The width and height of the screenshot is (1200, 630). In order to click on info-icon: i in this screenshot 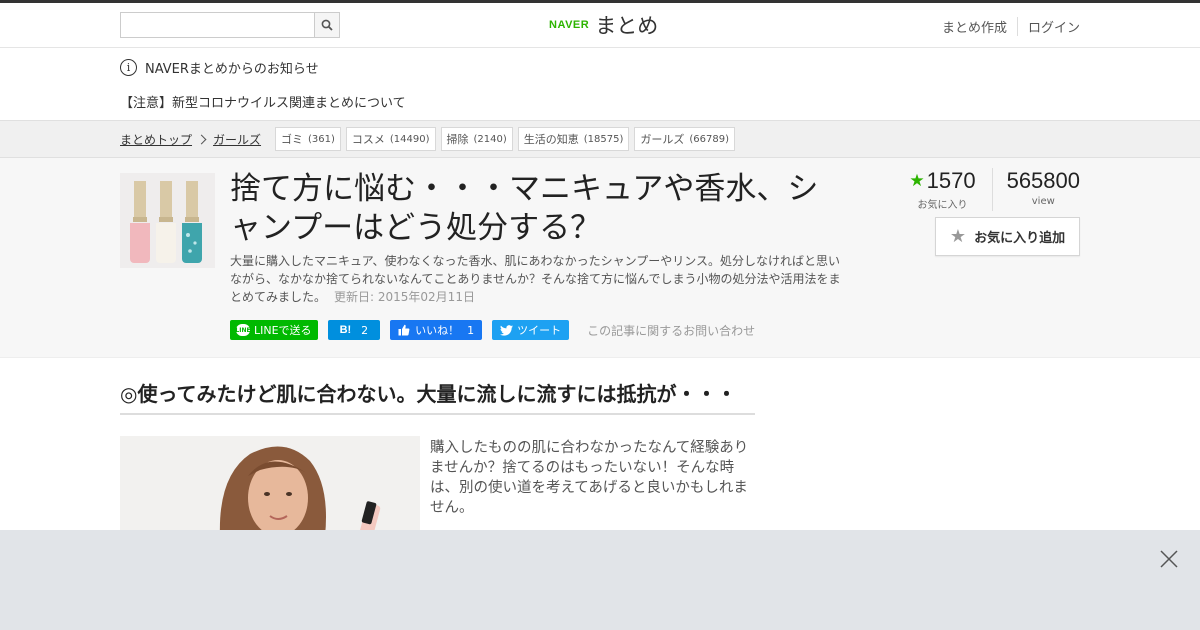, I will do `click(128, 67)`.